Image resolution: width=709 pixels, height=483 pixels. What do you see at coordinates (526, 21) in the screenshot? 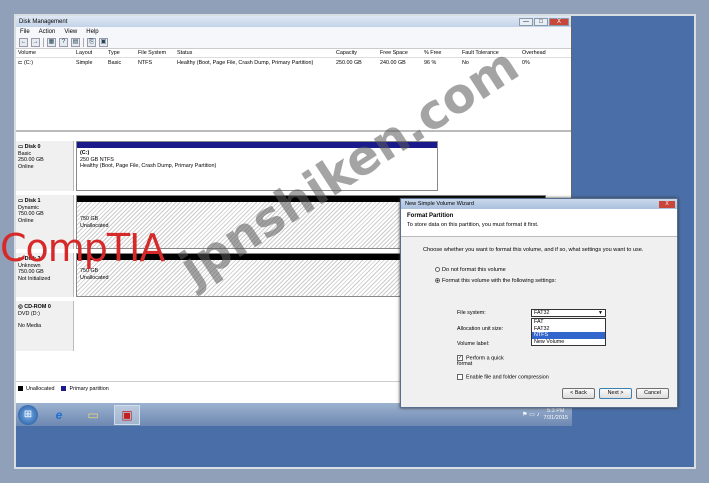
I see `minimize-button: —` at bounding box center [526, 21].